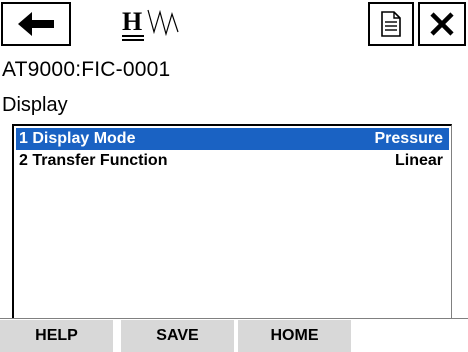 The height and width of the screenshot is (352, 468). What do you see at coordinates (132, 21) in the screenshot?
I see `svg-text: H` at bounding box center [132, 21].